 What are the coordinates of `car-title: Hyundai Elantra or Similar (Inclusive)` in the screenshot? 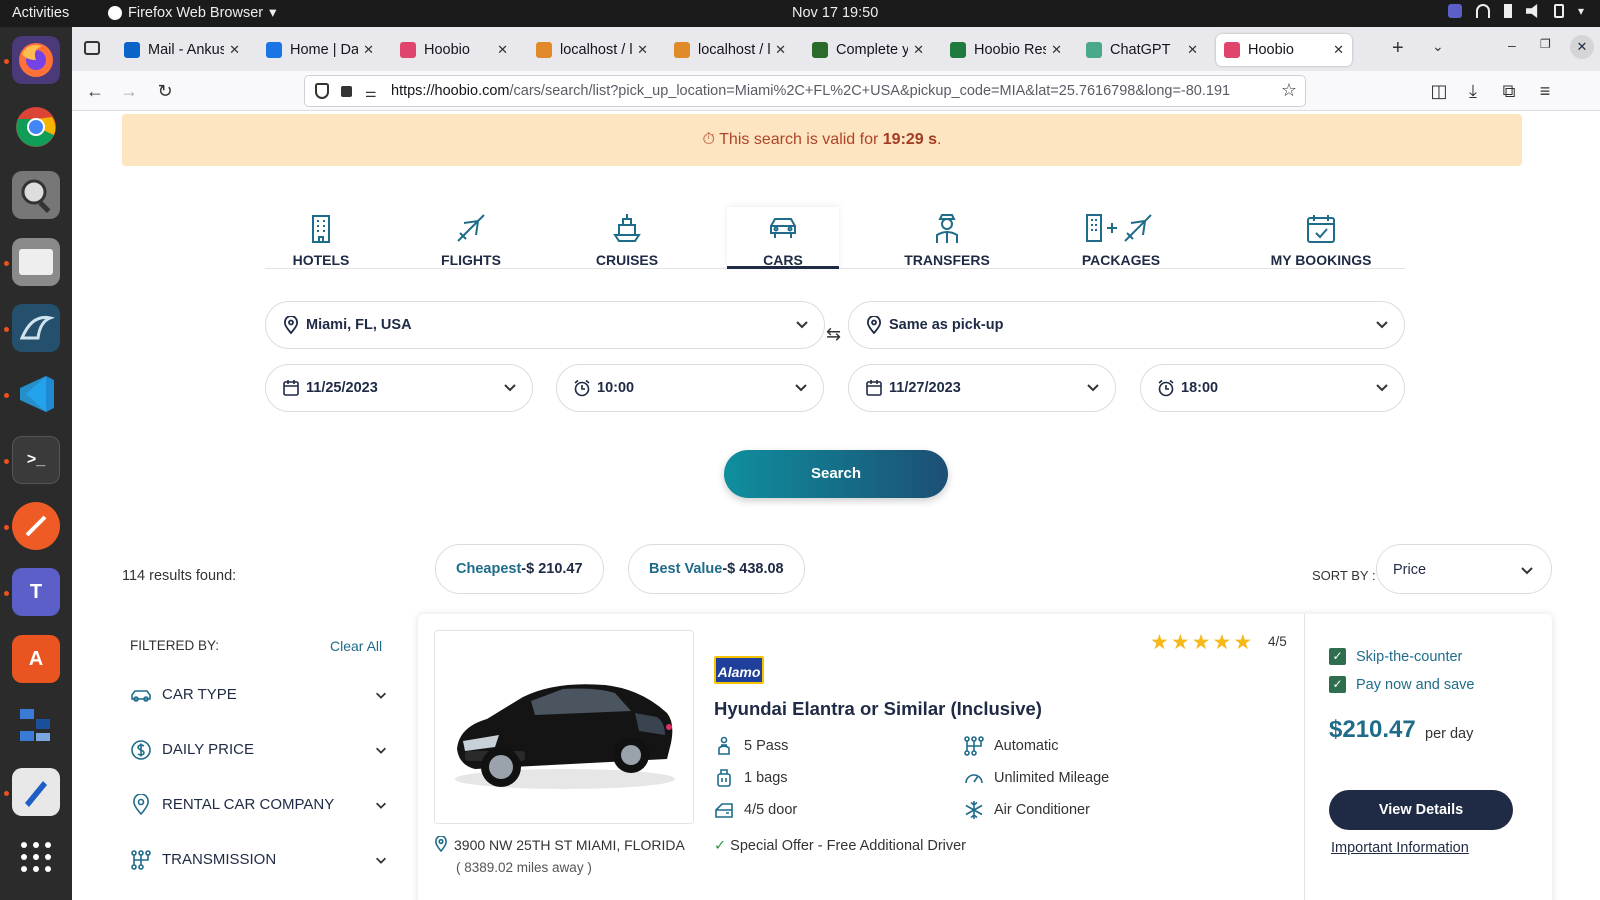 It's located at (878, 709).